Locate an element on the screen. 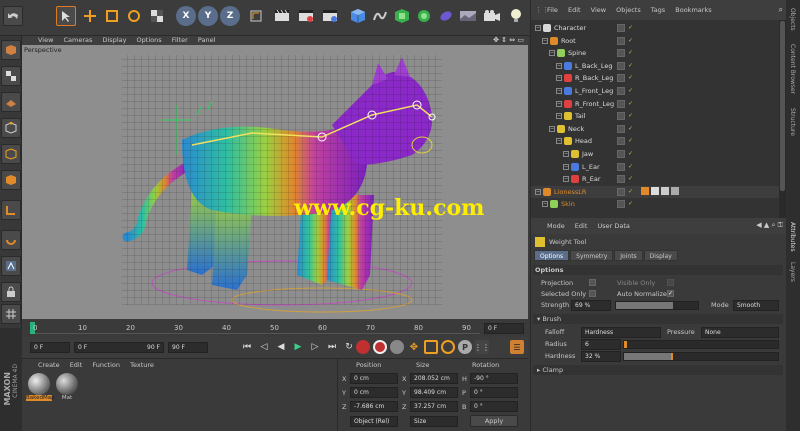 The width and height of the screenshot is (800, 431). timeline-menu-icon: ☰ is located at coordinates (517, 347).